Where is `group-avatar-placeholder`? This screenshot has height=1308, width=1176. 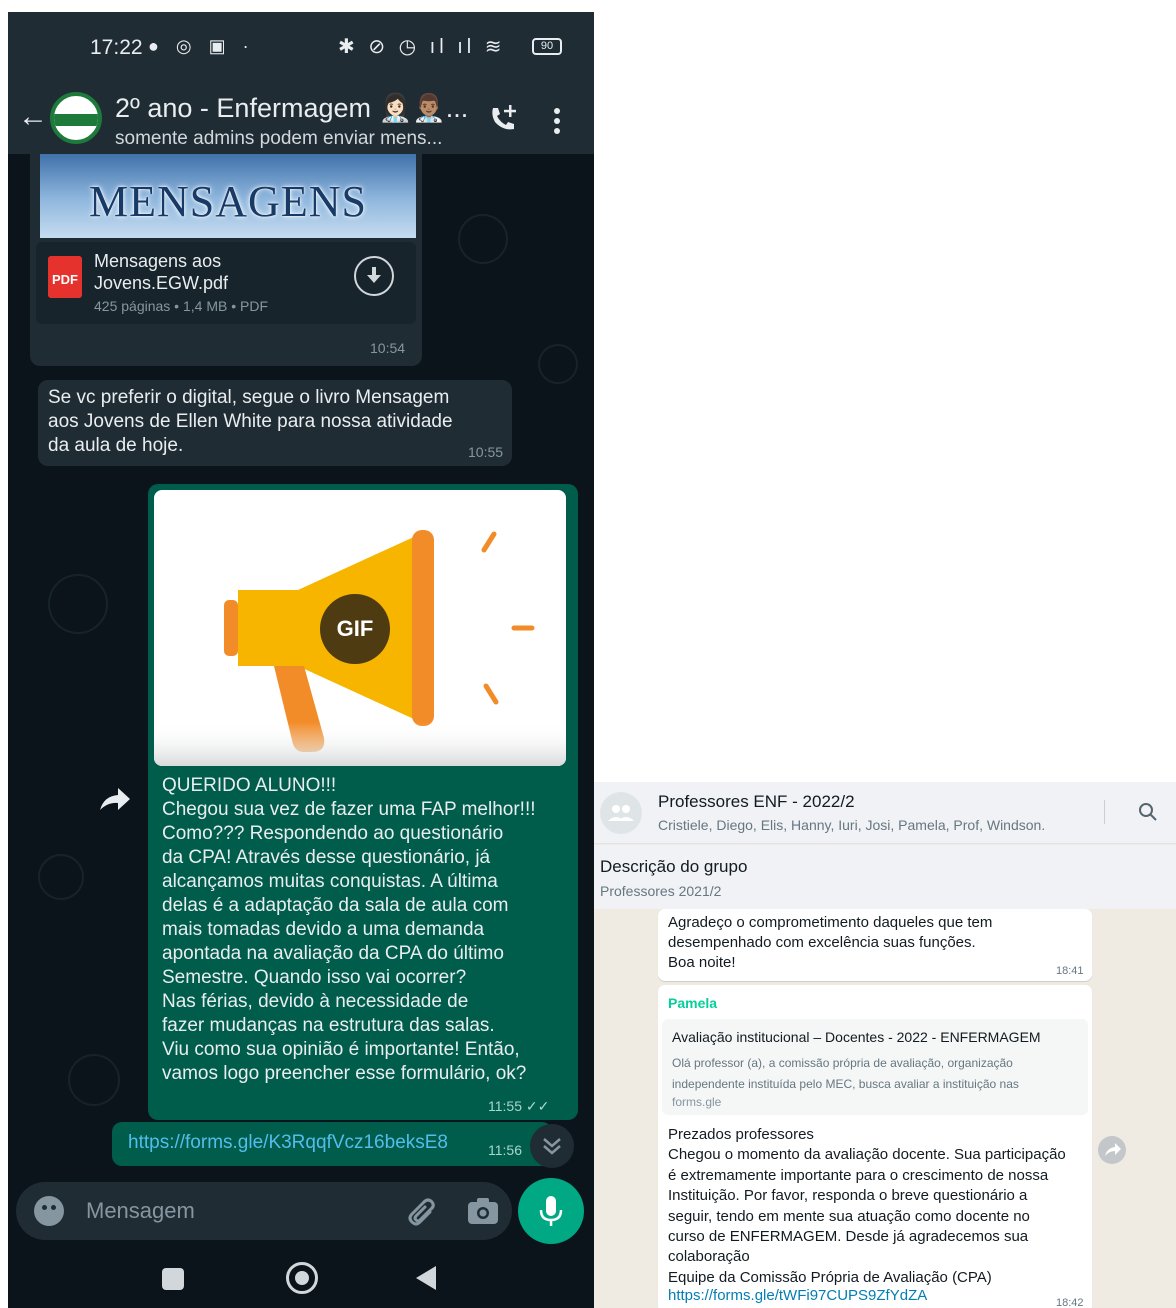
group-avatar-placeholder is located at coordinates (621, 813).